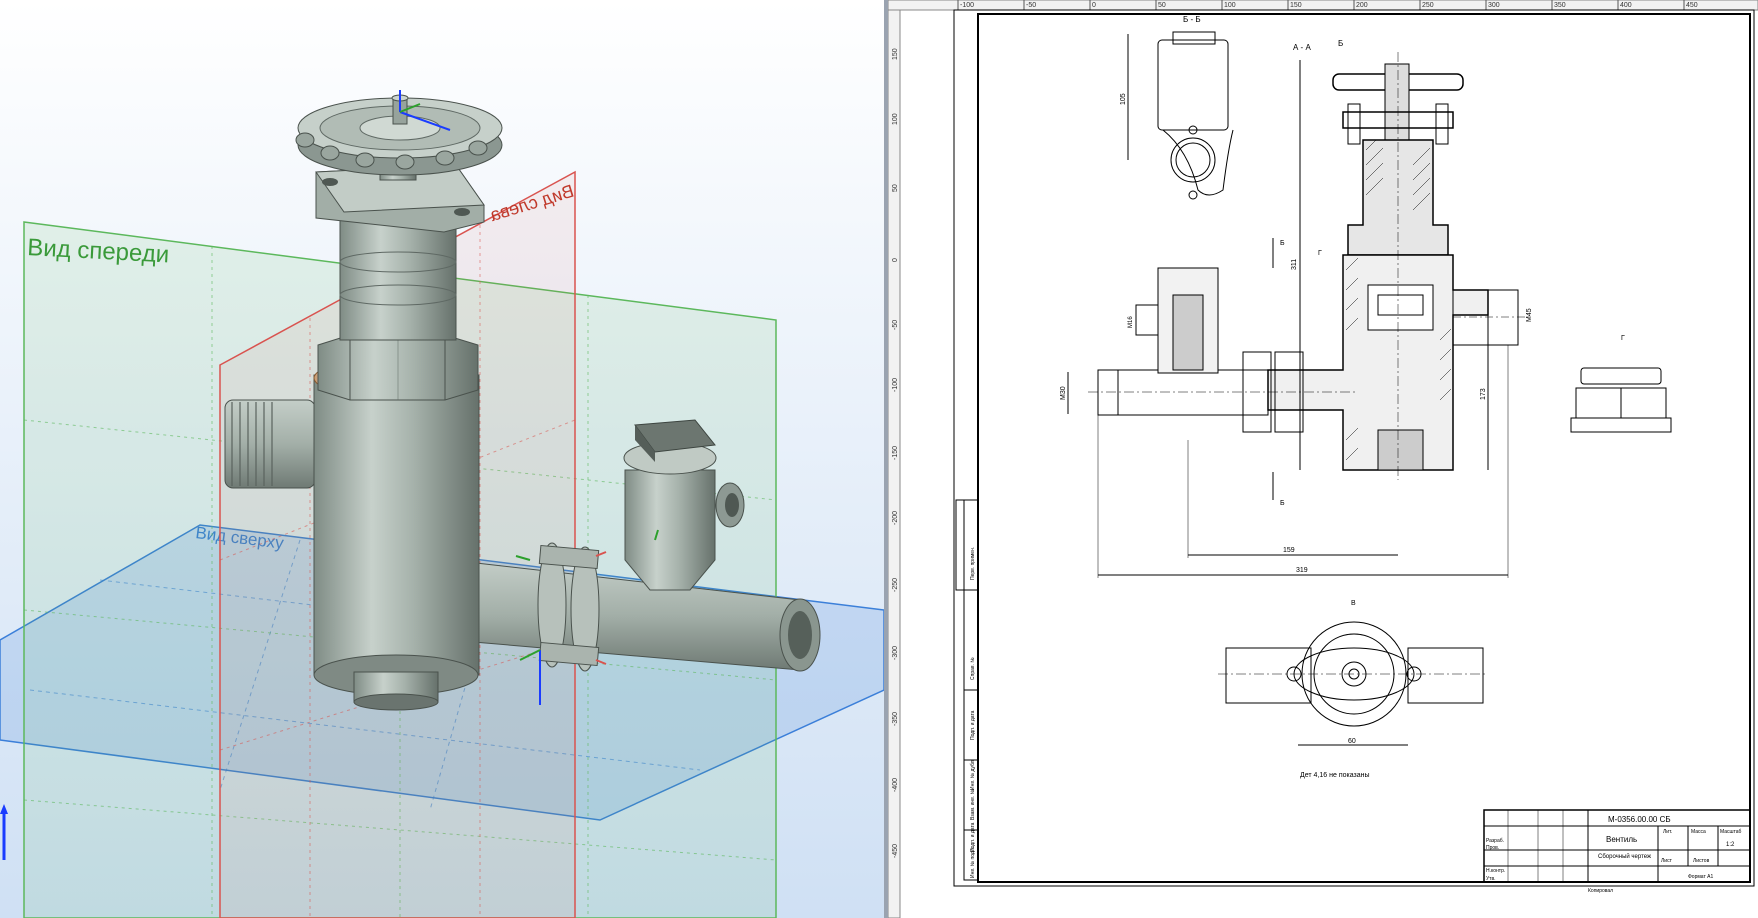 The width and height of the screenshot is (1758, 918). What do you see at coordinates (1353, 603) in the screenshot?
I see `view-v-label: В` at bounding box center [1353, 603].